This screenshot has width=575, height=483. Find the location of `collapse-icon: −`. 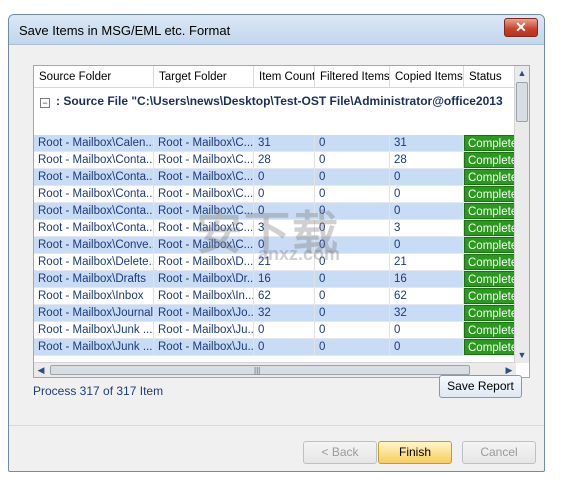

collapse-icon: − is located at coordinates (45, 103).